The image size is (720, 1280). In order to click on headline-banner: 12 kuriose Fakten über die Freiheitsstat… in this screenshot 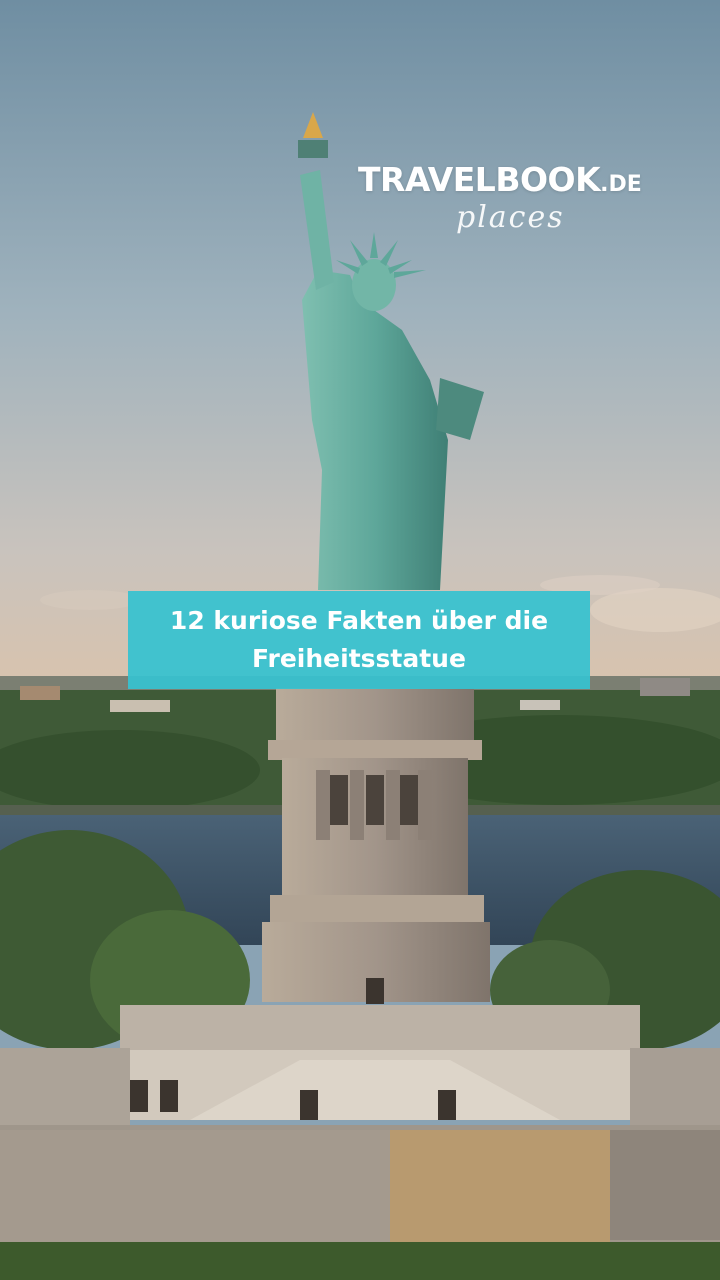, I will do `click(359, 640)`.